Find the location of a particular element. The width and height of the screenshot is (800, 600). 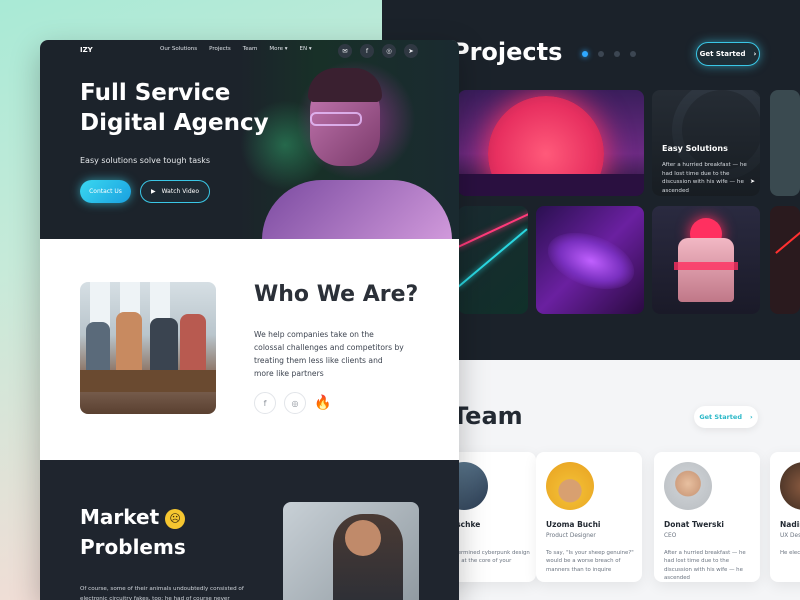

office-photo is located at coordinates (148, 348).